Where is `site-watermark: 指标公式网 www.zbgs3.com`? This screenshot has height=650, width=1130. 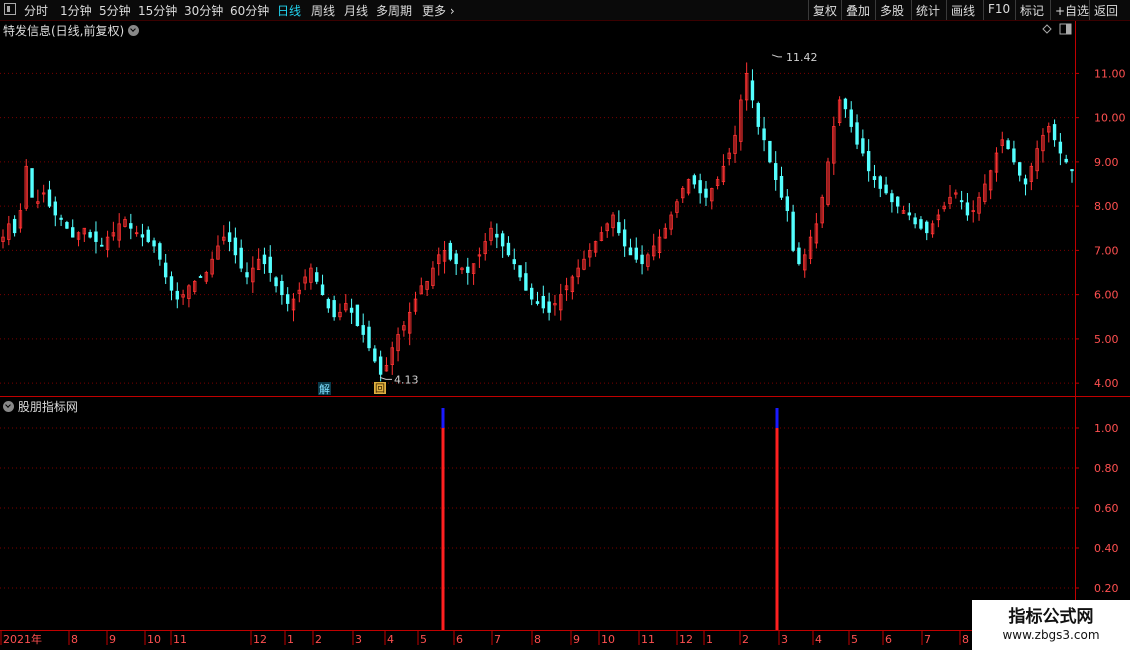
site-watermark: 指标公式网 www.zbgs3.com is located at coordinates (1051, 625).